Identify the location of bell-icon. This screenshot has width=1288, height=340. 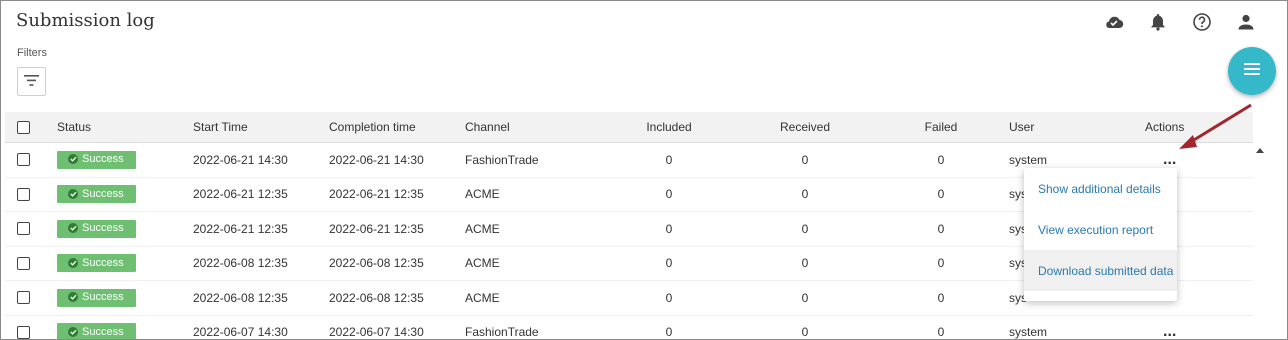
(1158, 22).